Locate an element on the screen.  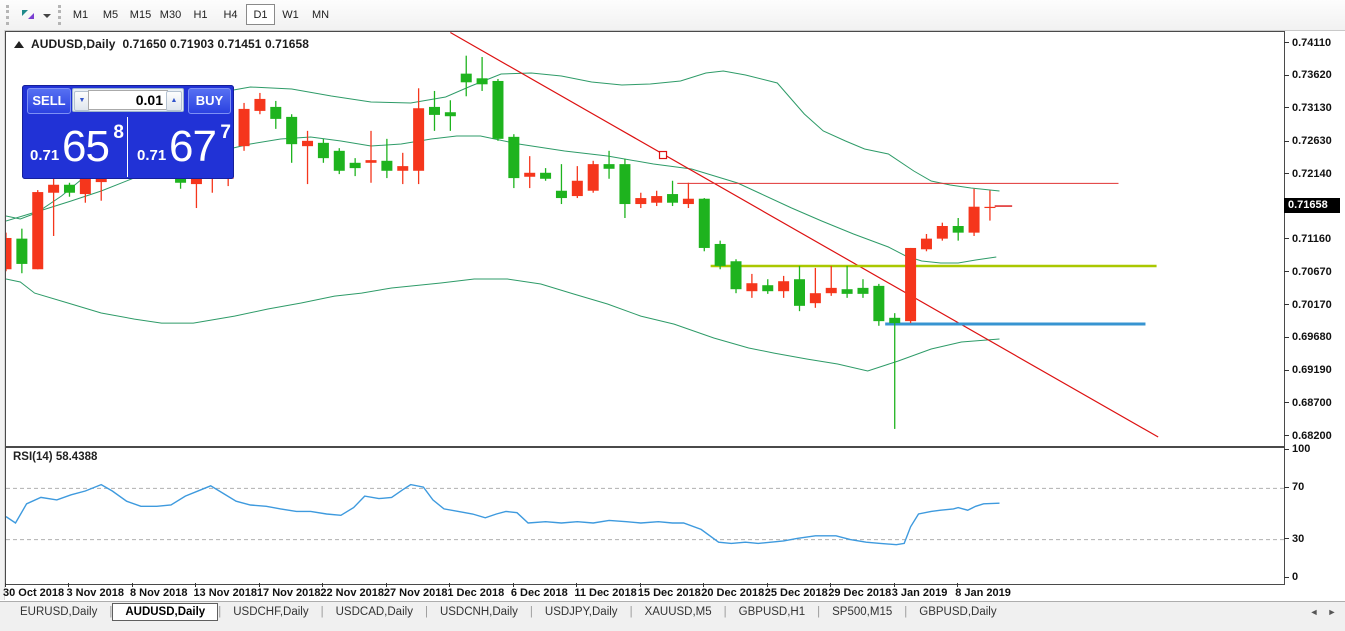
timeframe-button-m30: M30 is located at coordinates (170, 14).